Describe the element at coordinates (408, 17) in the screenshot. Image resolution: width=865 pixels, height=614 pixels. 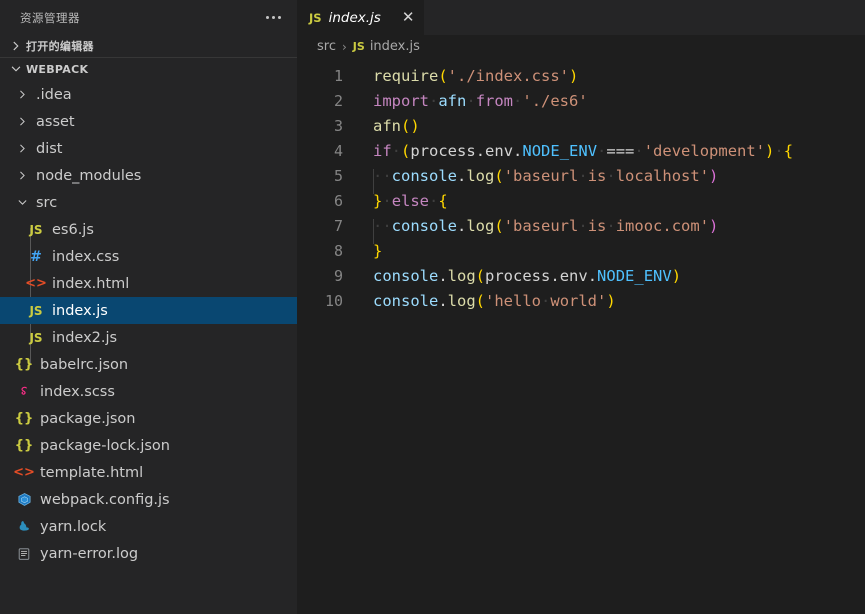
I see `close-icon: ✕` at that location.